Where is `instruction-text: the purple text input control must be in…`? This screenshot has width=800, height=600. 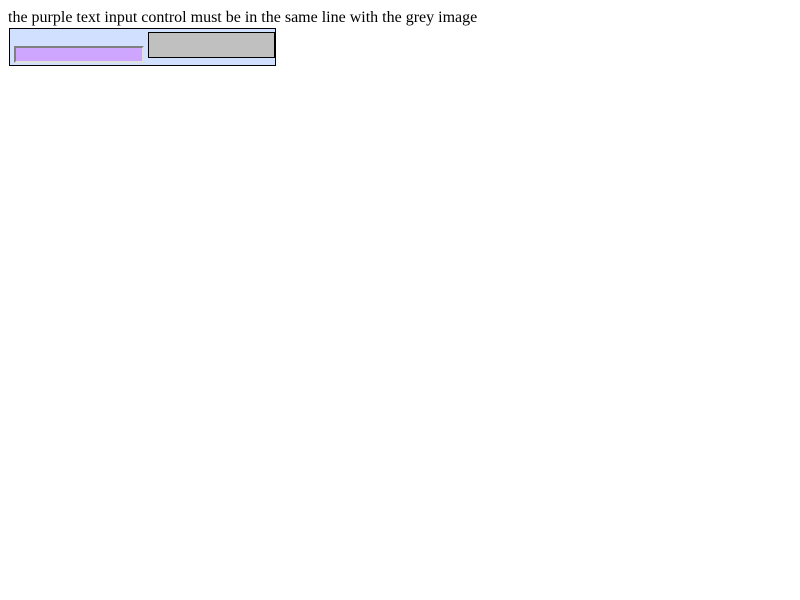
instruction-text: the purple text input control must be in… is located at coordinates (243, 17).